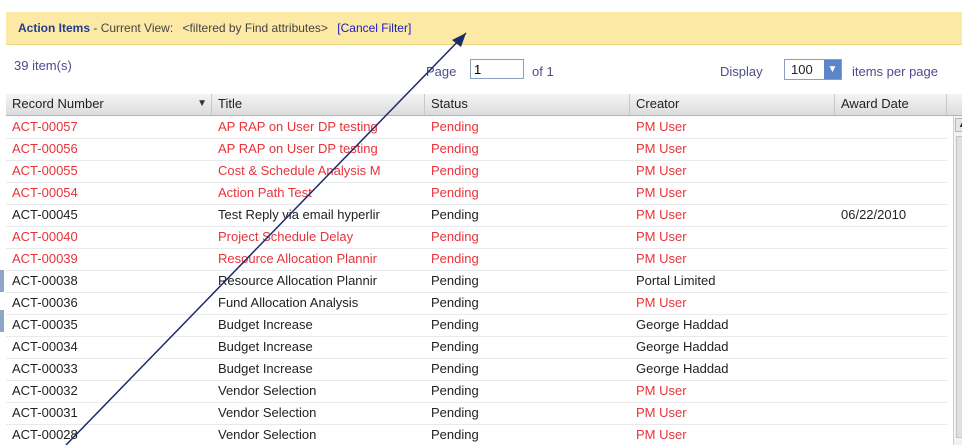 This screenshot has height=445, width=966. What do you see at coordinates (109, 303) in the screenshot?
I see `record-number-cell: ACT-00036` at bounding box center [109, 303].